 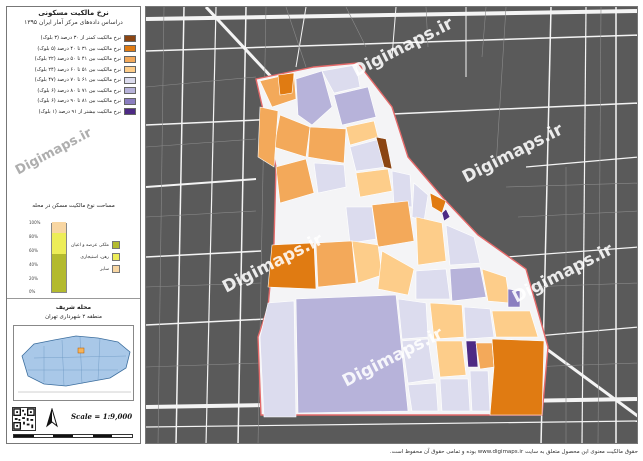 I want to click on inset-map-svg, so click(x=74, y=364).